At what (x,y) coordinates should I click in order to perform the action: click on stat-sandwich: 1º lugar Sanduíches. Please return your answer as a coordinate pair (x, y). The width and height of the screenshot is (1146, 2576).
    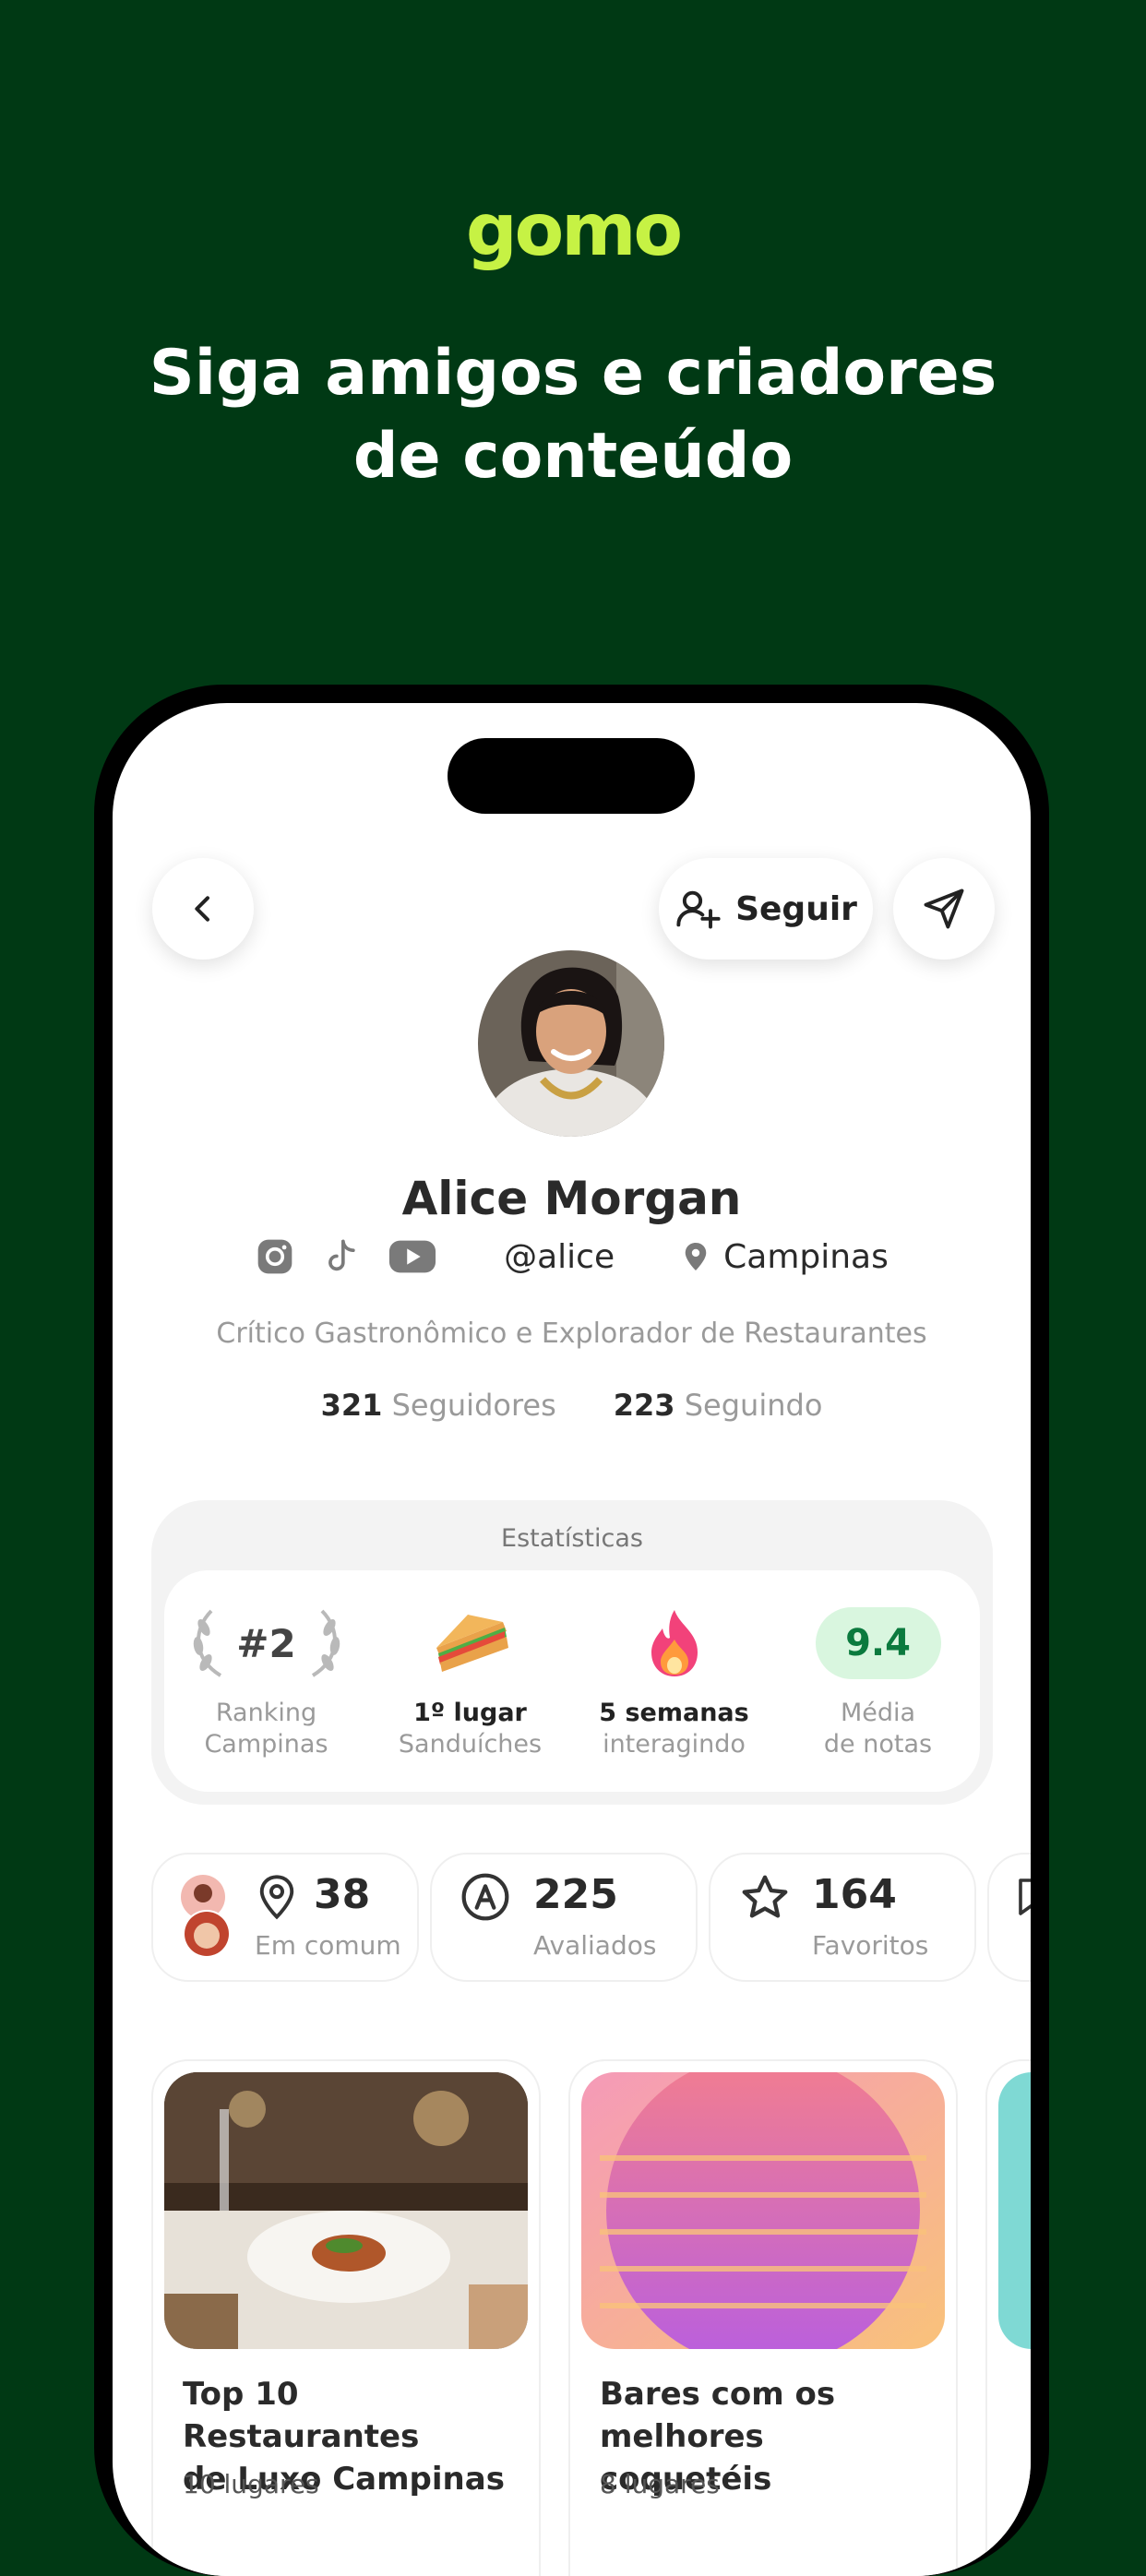
    Looking at the image, I should click on (470, 1681).